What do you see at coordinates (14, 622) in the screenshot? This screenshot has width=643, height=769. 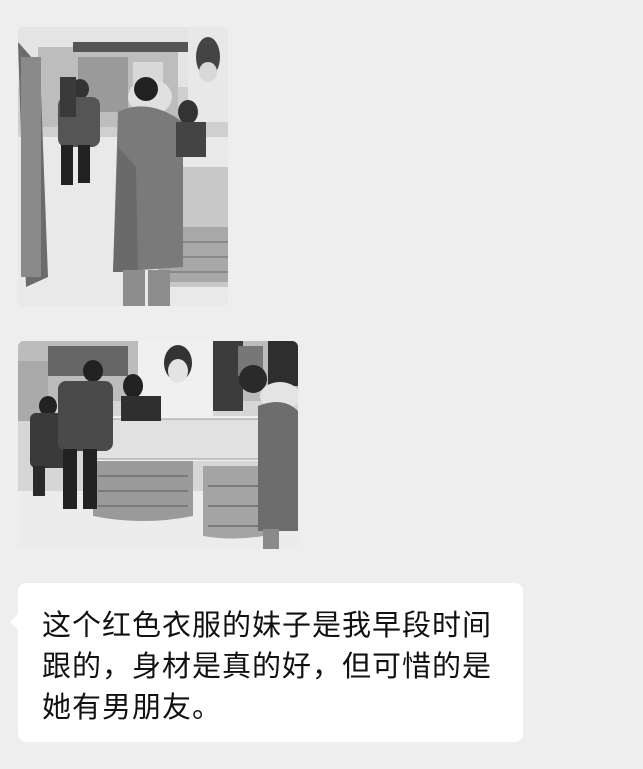 I see `bubble-tail` at bounding box center [14, 622].